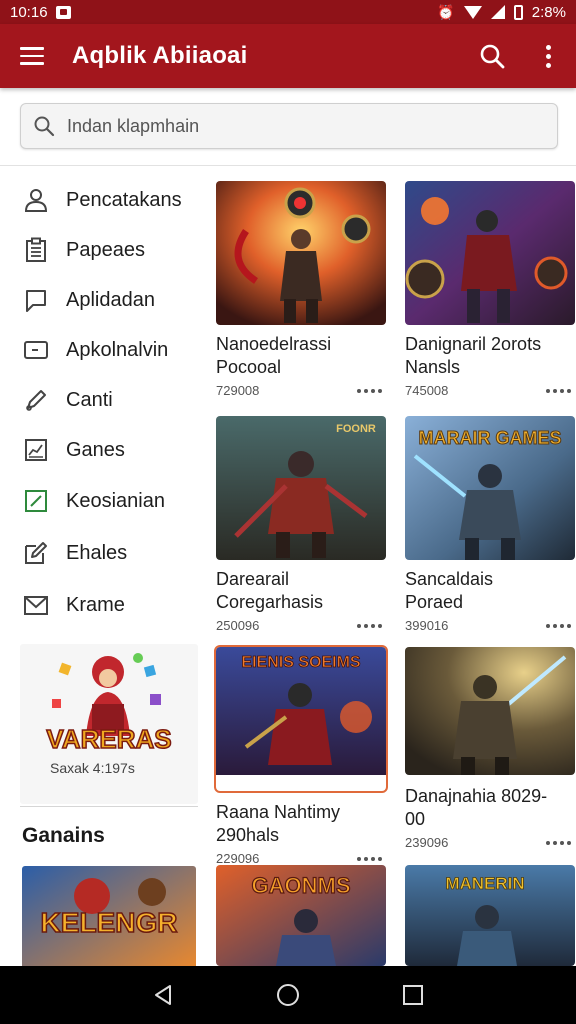  I want to click on sidebar-item-5: Ganes, so click(103, 450).